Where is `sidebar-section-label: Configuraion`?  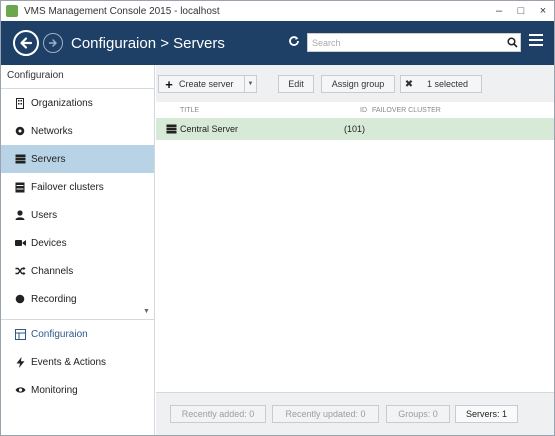 sidebar-section-label: Configuraion is located at coordinates (59, 334).